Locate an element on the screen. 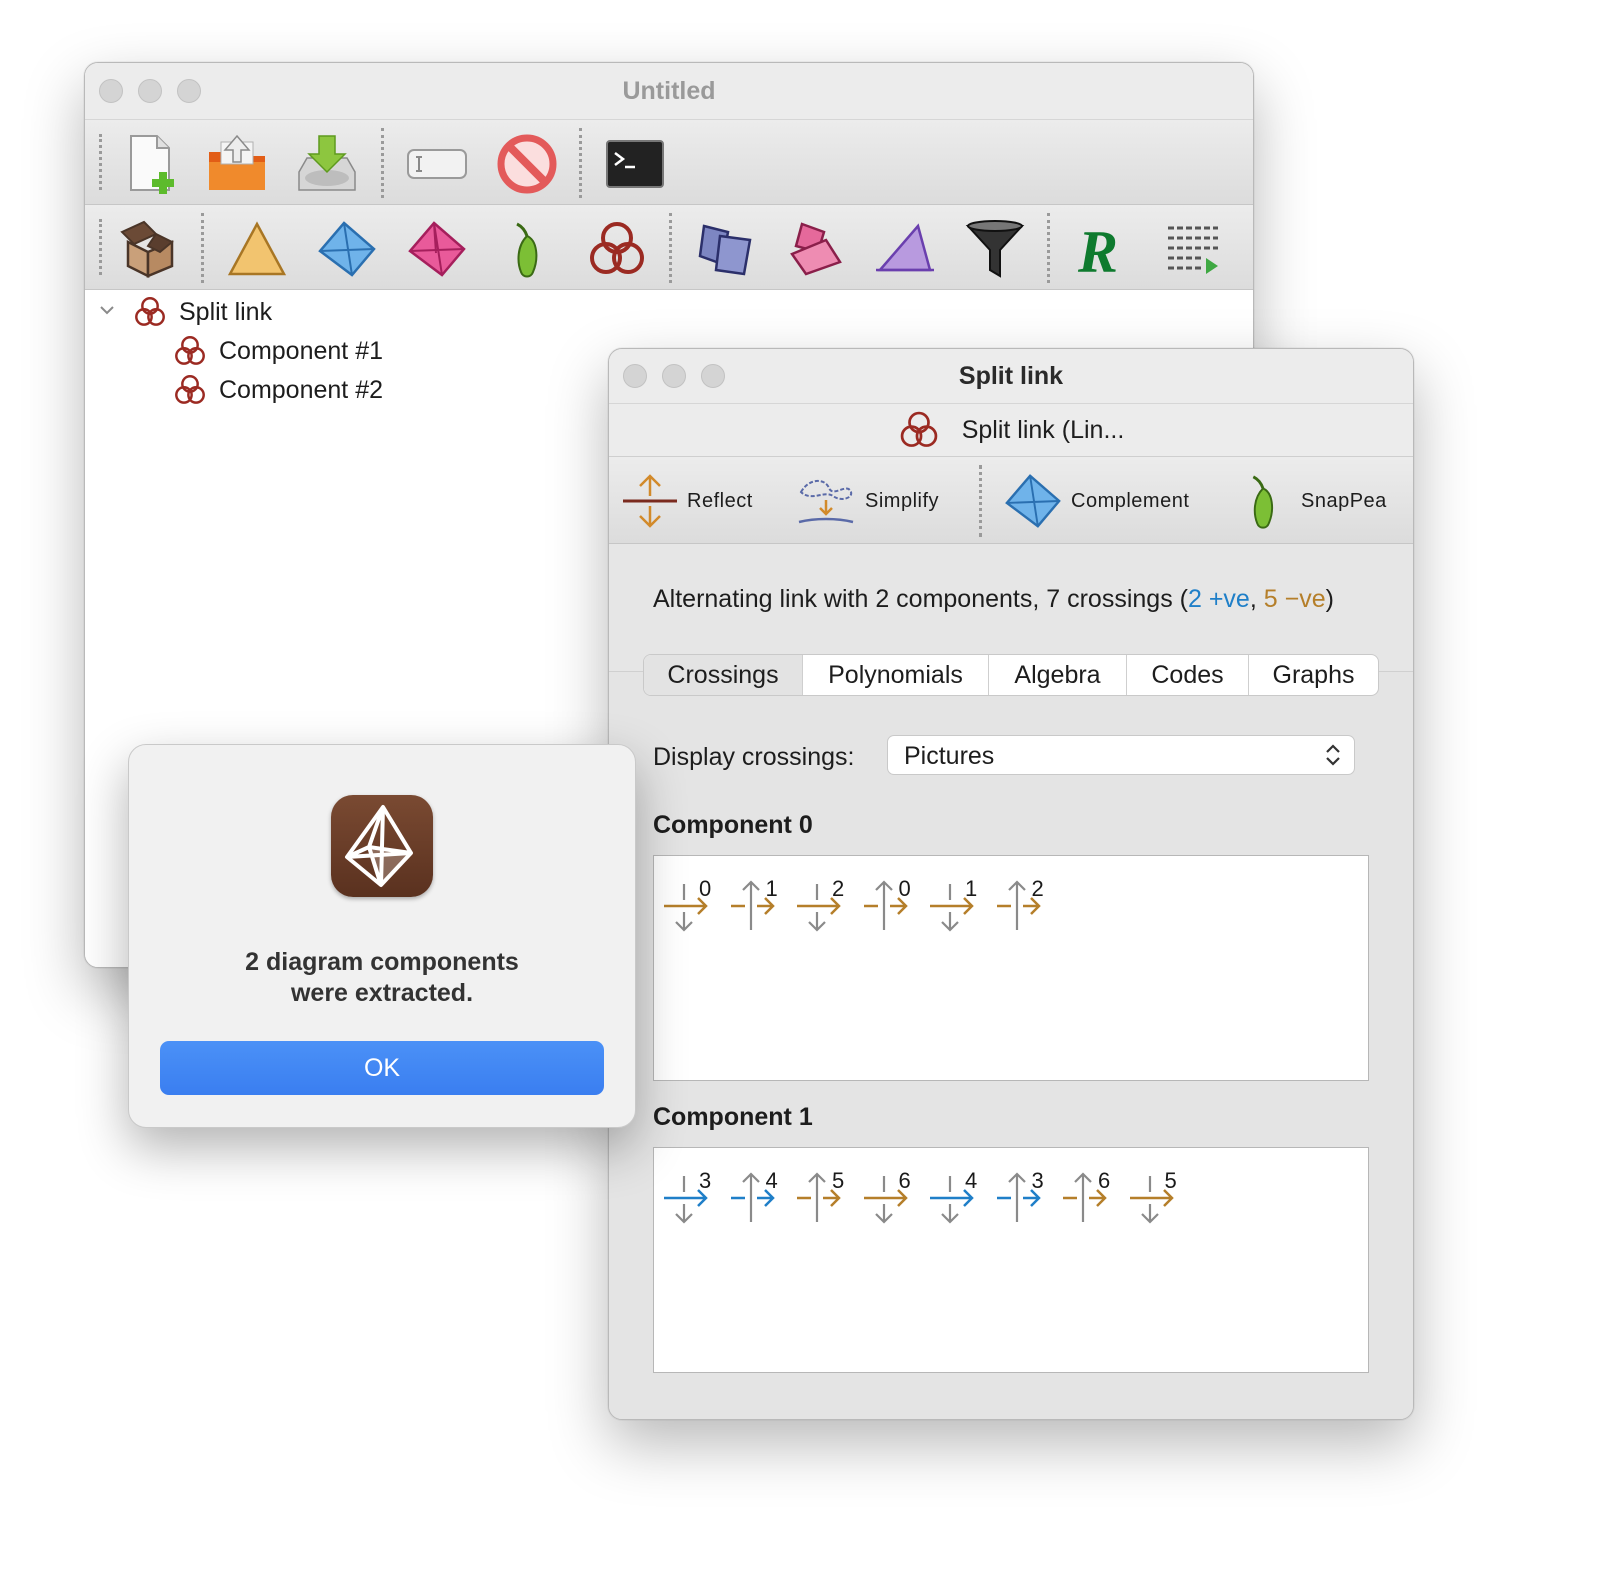  chevron-up-down-icon is located at coordinates (1333, 755).